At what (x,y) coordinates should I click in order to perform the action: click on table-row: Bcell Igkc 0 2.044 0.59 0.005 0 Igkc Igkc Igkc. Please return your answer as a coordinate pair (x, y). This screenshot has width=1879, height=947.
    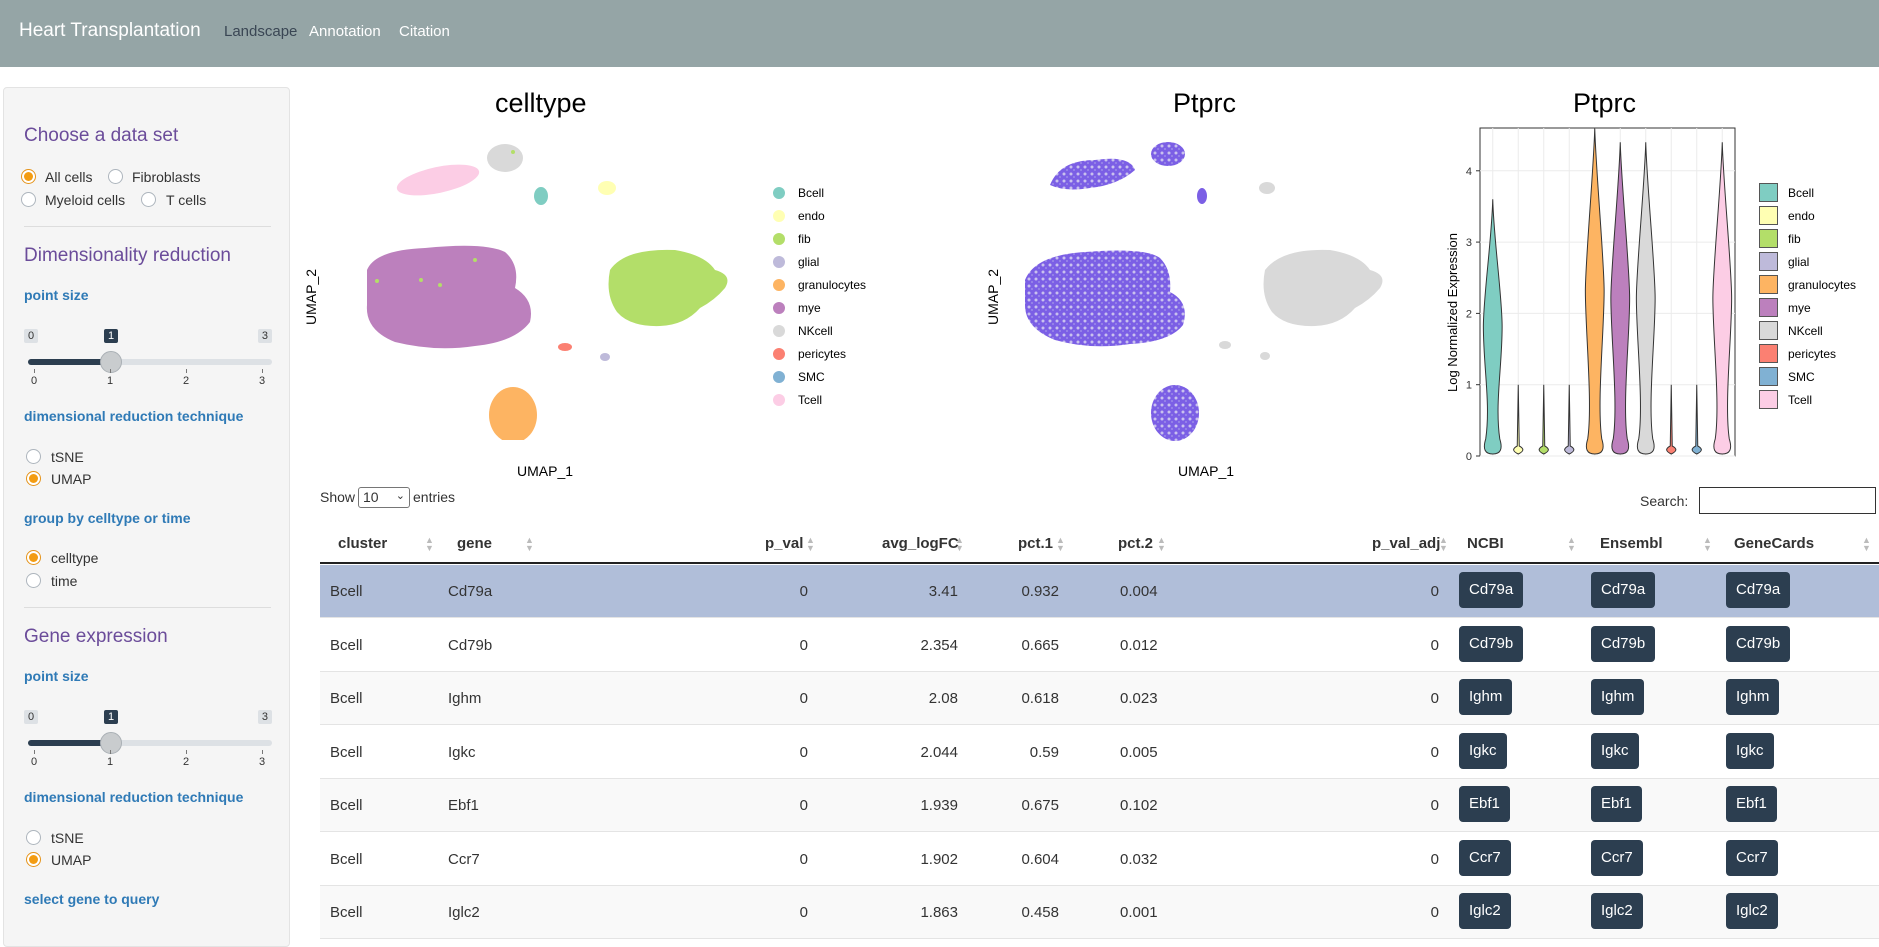
    Looking at the image, I should click on (1099, 752).